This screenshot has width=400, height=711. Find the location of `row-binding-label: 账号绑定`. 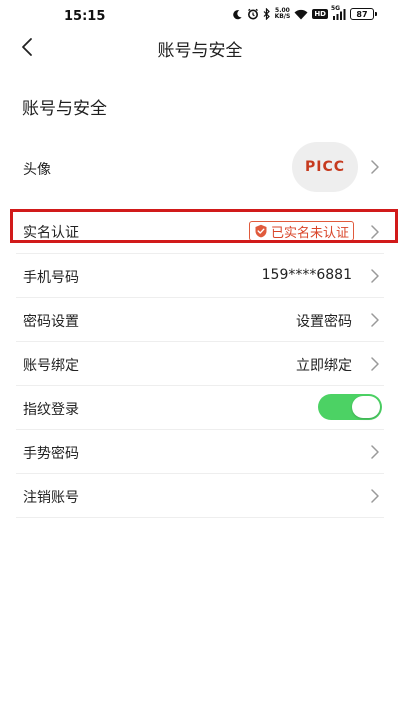

row-binding-label: 账号绑定 is located at coordinates (51, 366).